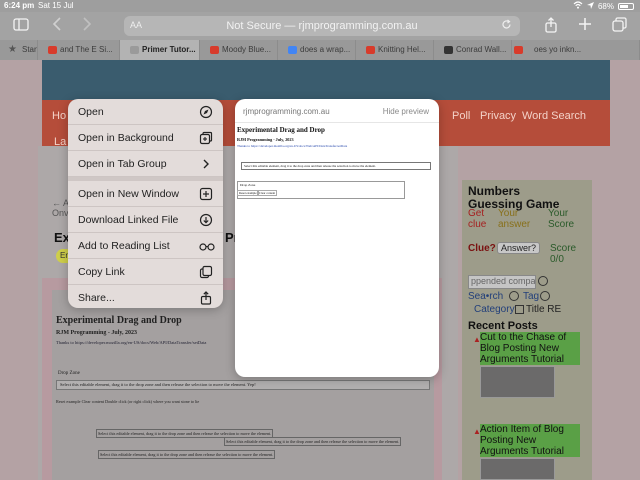  What do you see at coordinates (145, 112) in the screenshot?
I see `menu-open: Open` at bounding box center [145, 112].